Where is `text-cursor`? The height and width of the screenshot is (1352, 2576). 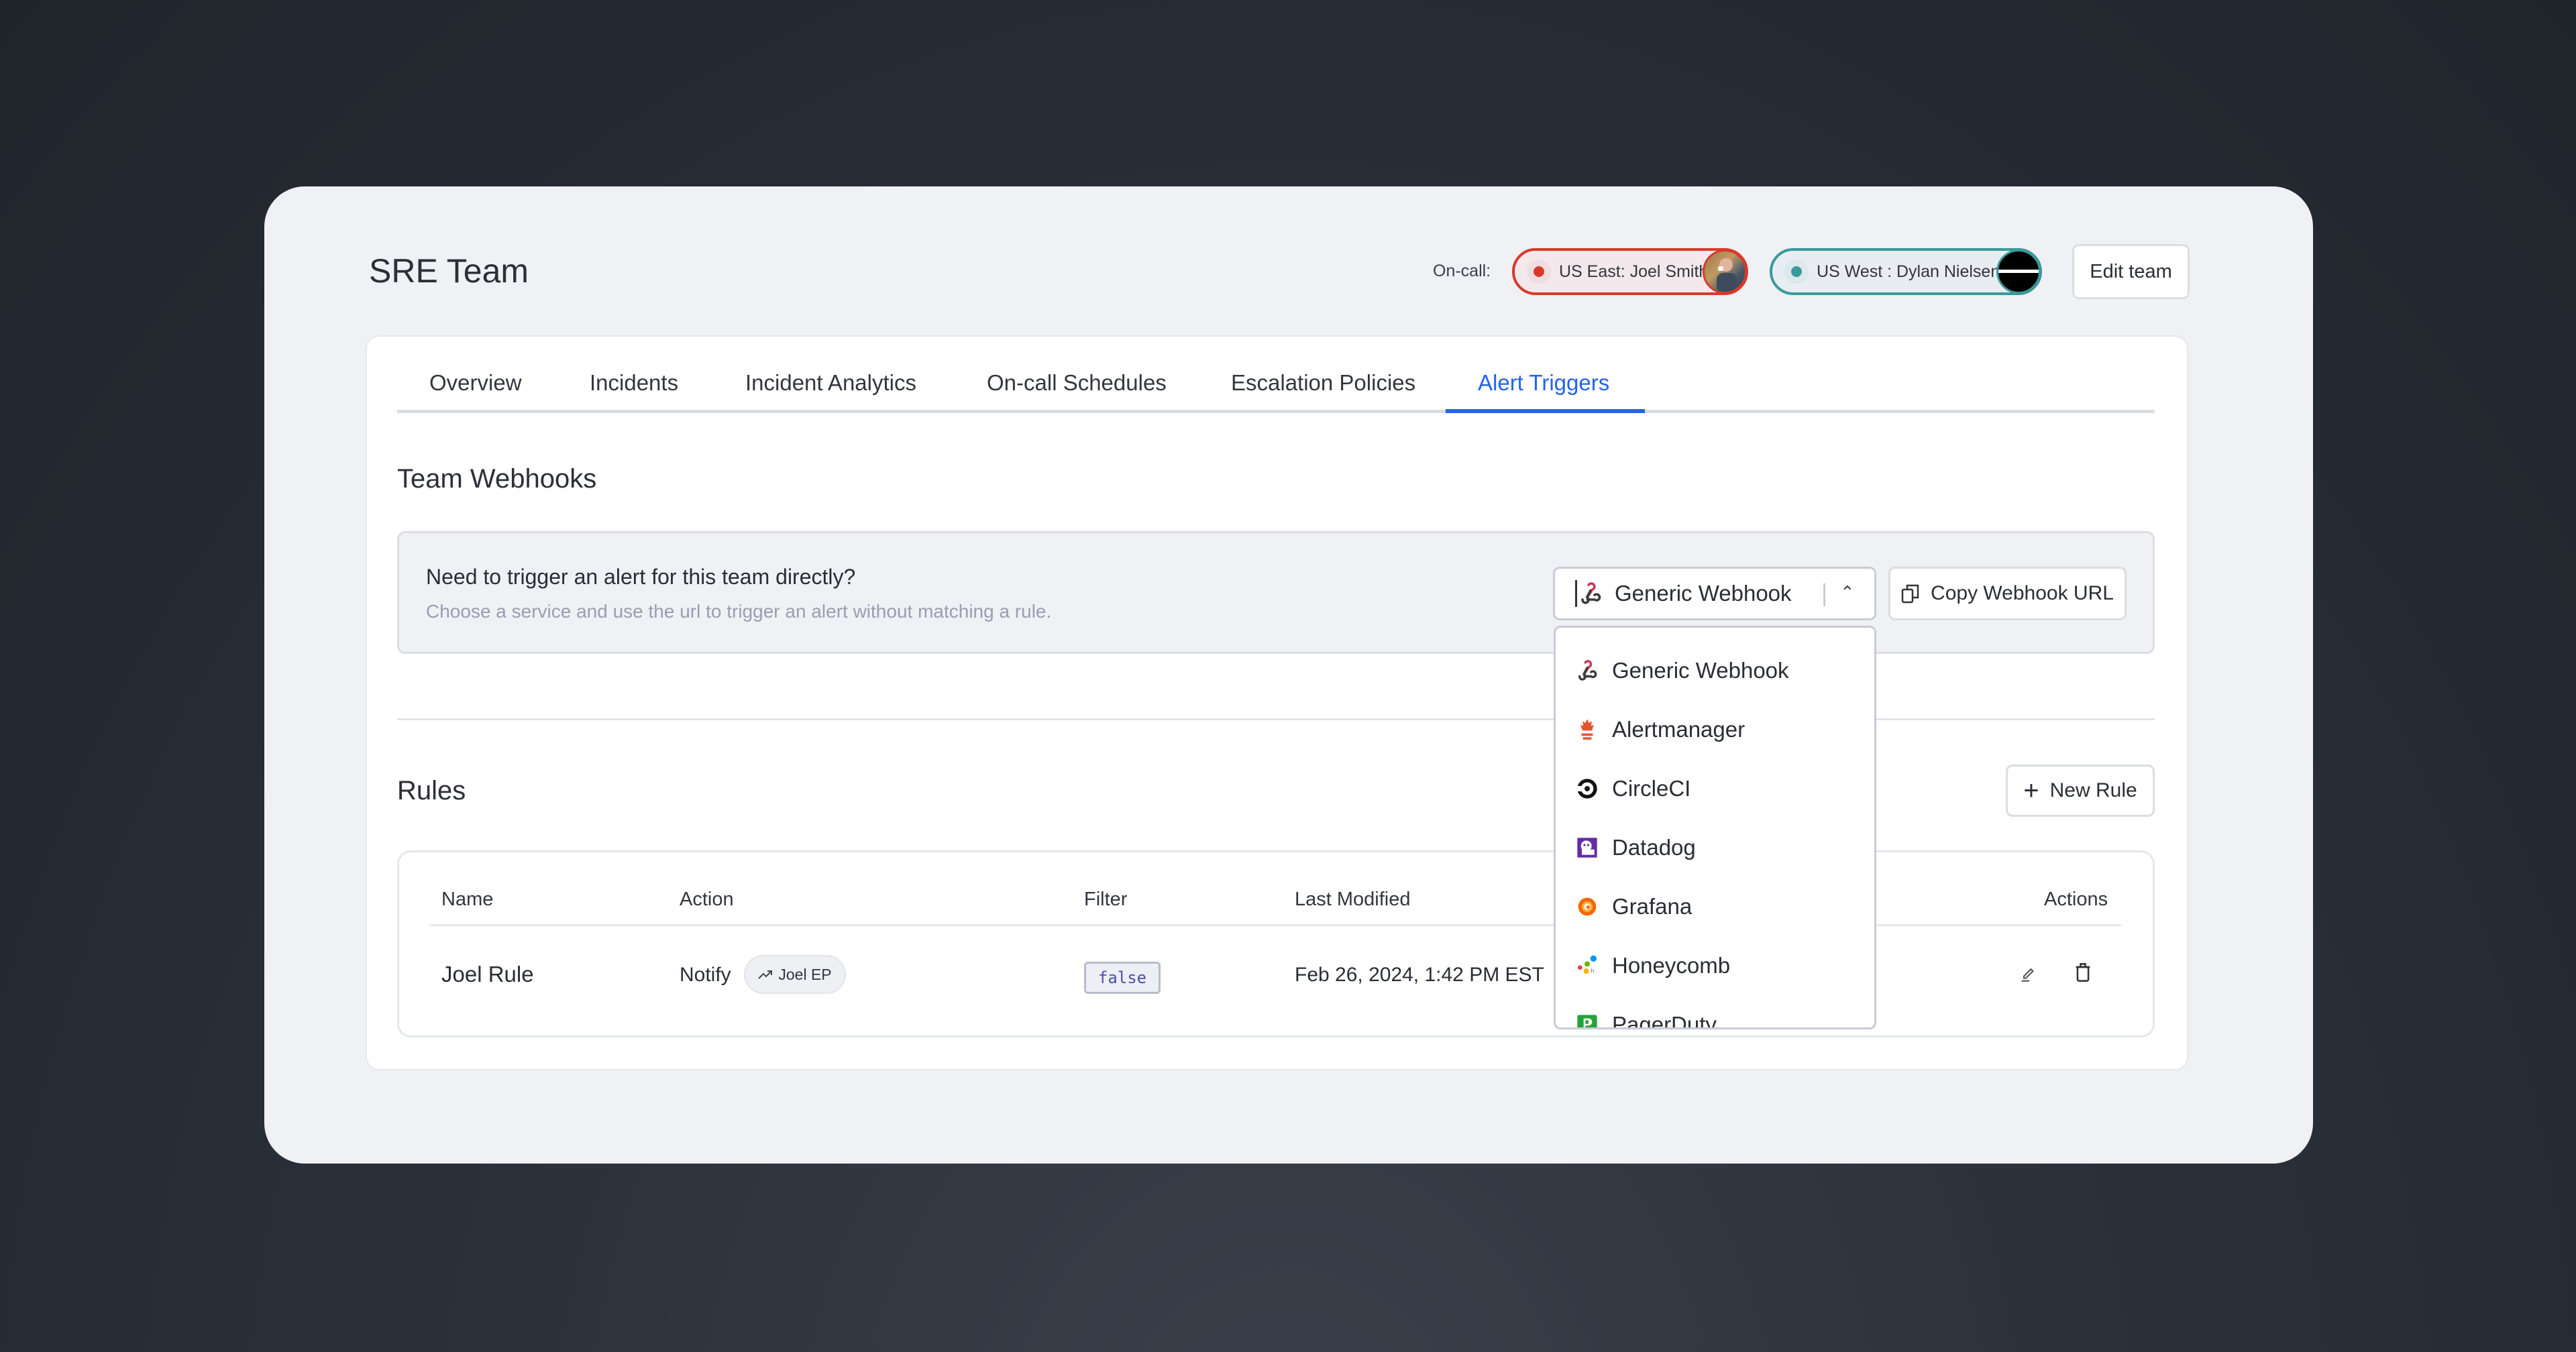 text-cursor is located at coordinates (1576, 593).